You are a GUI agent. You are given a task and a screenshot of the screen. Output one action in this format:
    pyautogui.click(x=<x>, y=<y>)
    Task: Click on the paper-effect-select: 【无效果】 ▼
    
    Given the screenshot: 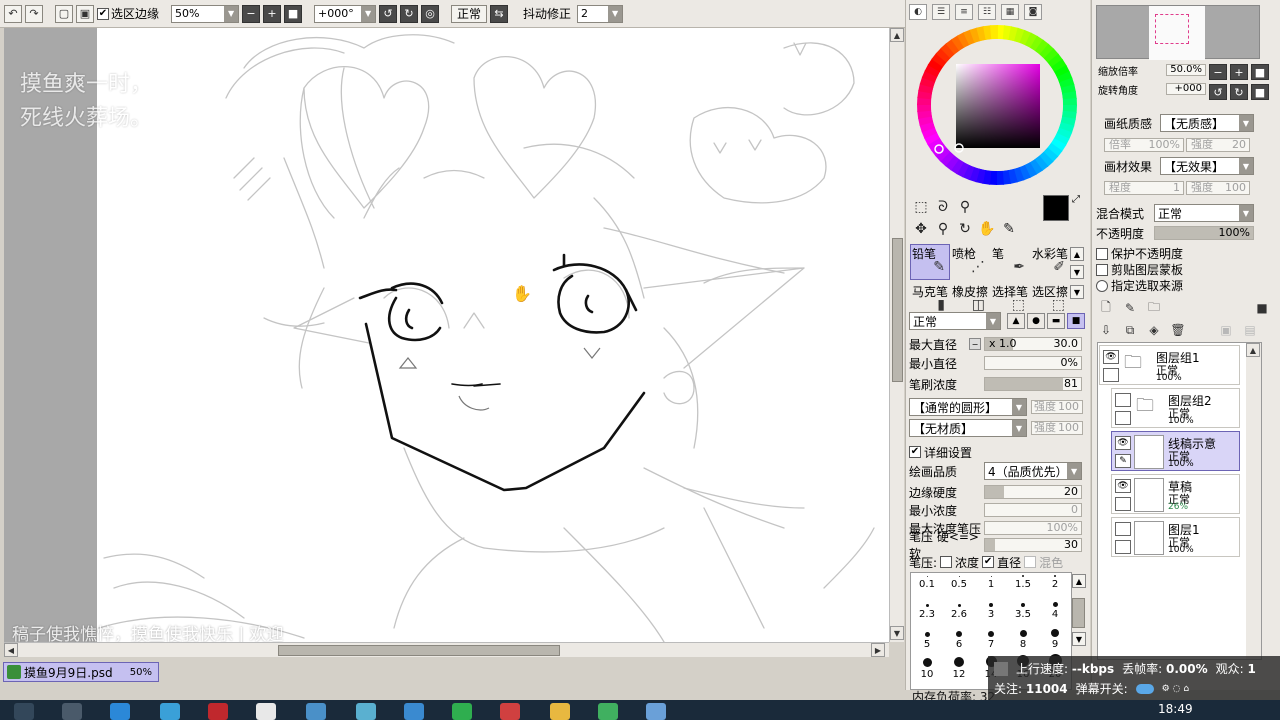 What is the action you would take?
    pyautogui.click(x=1207, y=166)
    